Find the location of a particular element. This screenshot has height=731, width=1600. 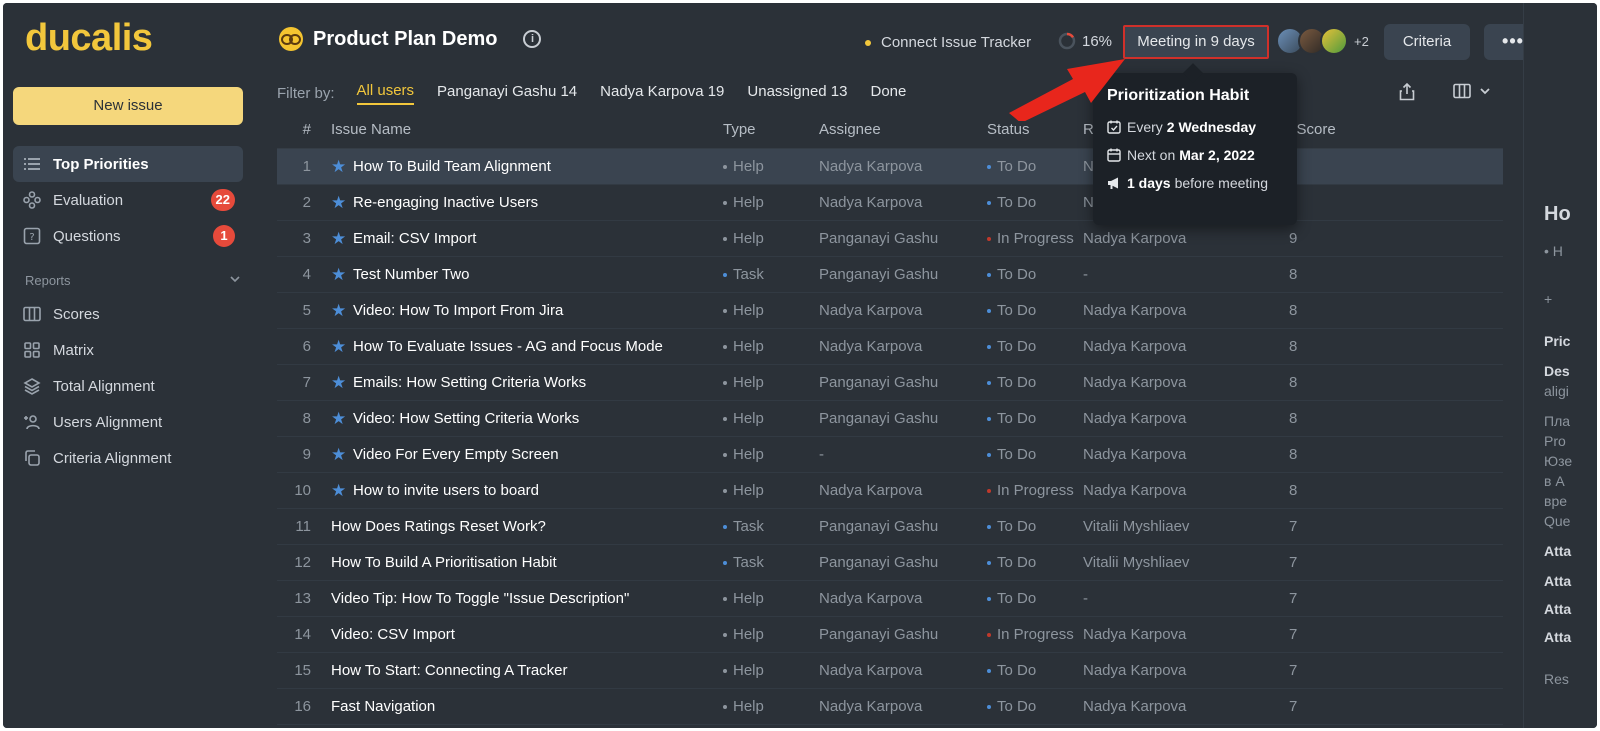

reports-section-toggle: Reports is located at coordinates (135, 280).